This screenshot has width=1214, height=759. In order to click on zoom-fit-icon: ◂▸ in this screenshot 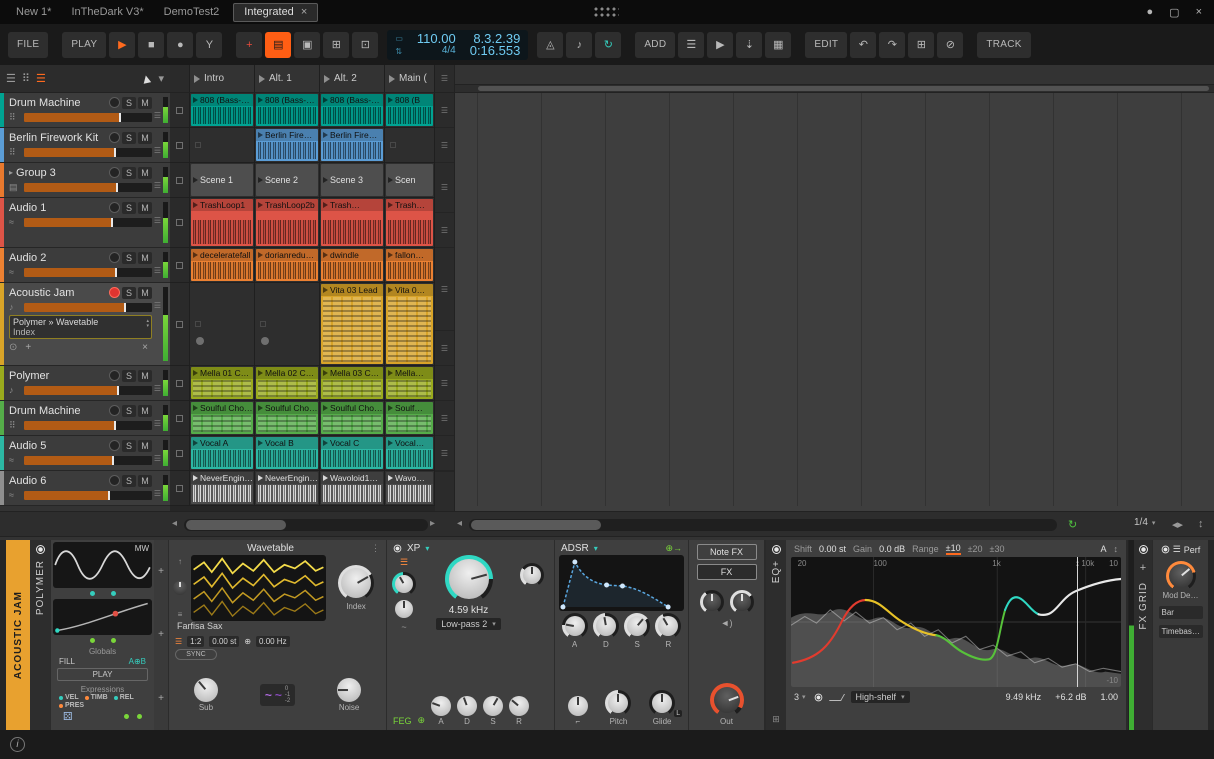, I will do `click(1177, 524)`.